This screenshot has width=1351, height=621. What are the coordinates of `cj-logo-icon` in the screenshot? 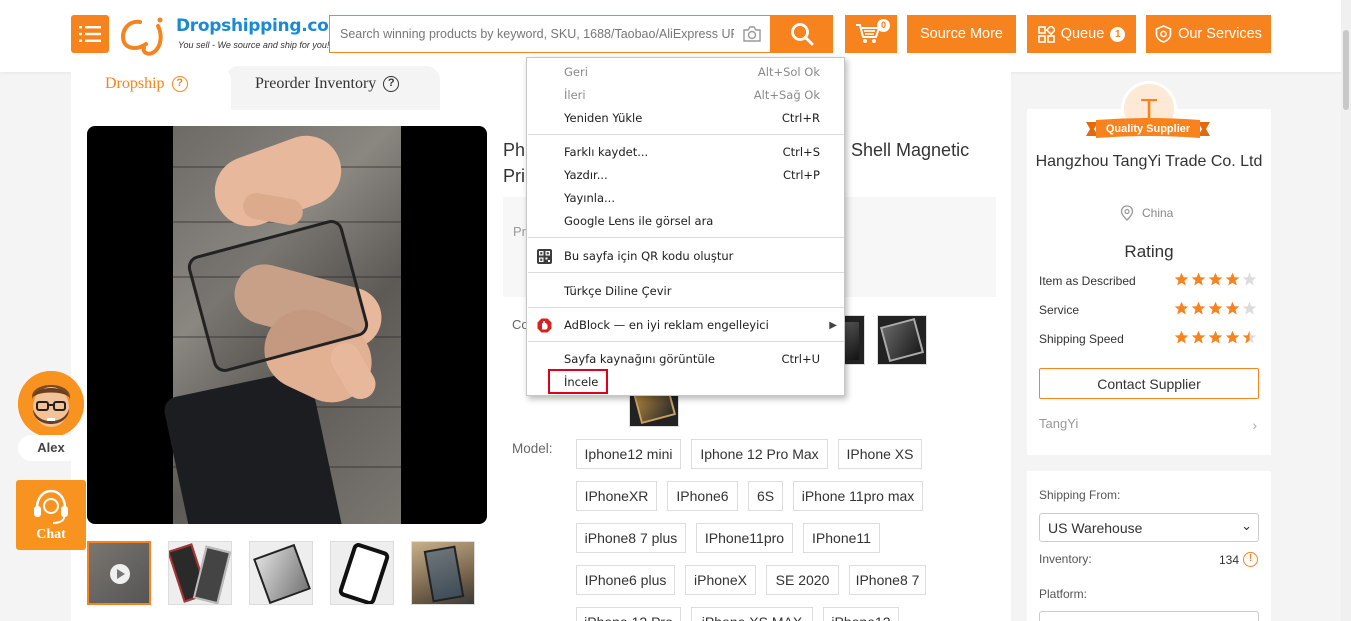 It's located at (142, 36).